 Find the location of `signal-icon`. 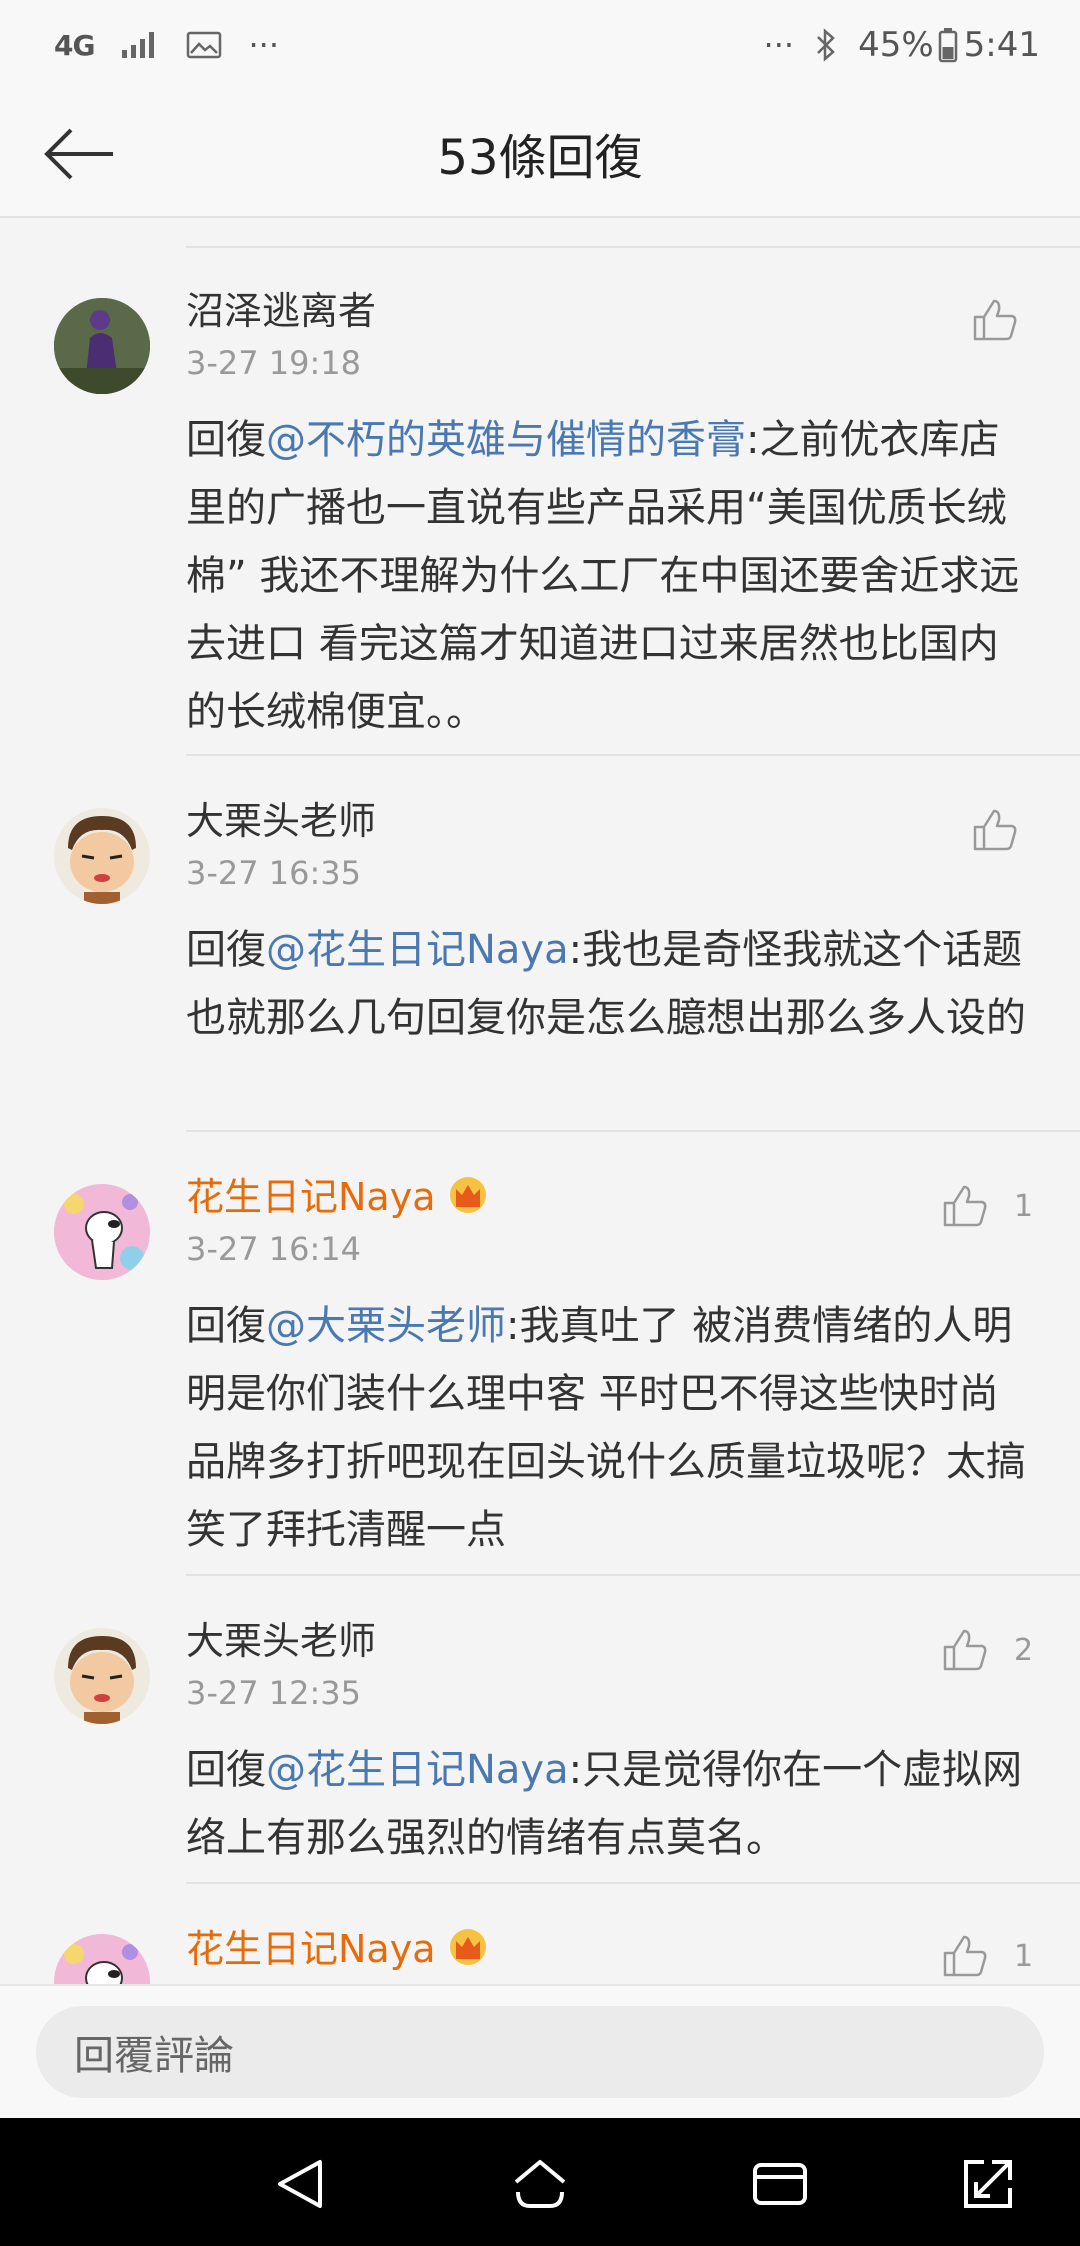

signal-icon is located at coordinates (140, 45).